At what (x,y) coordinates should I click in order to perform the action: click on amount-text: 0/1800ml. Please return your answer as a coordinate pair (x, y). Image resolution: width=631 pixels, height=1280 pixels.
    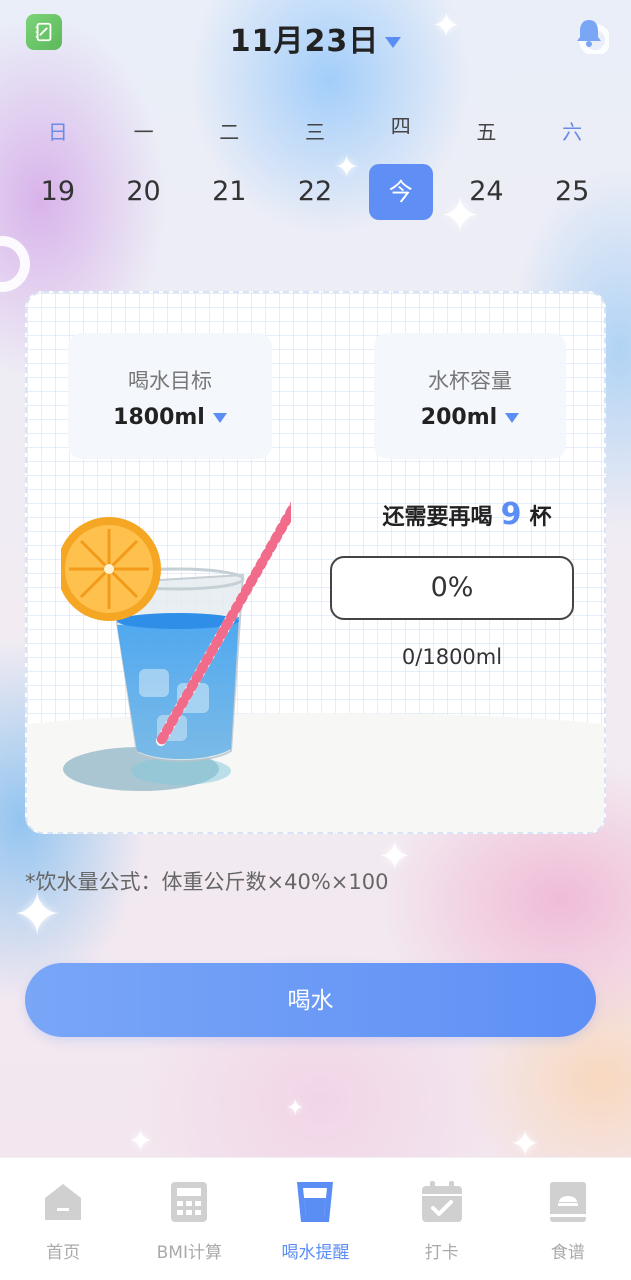
    Looking at the image, I should click on (452, 657).